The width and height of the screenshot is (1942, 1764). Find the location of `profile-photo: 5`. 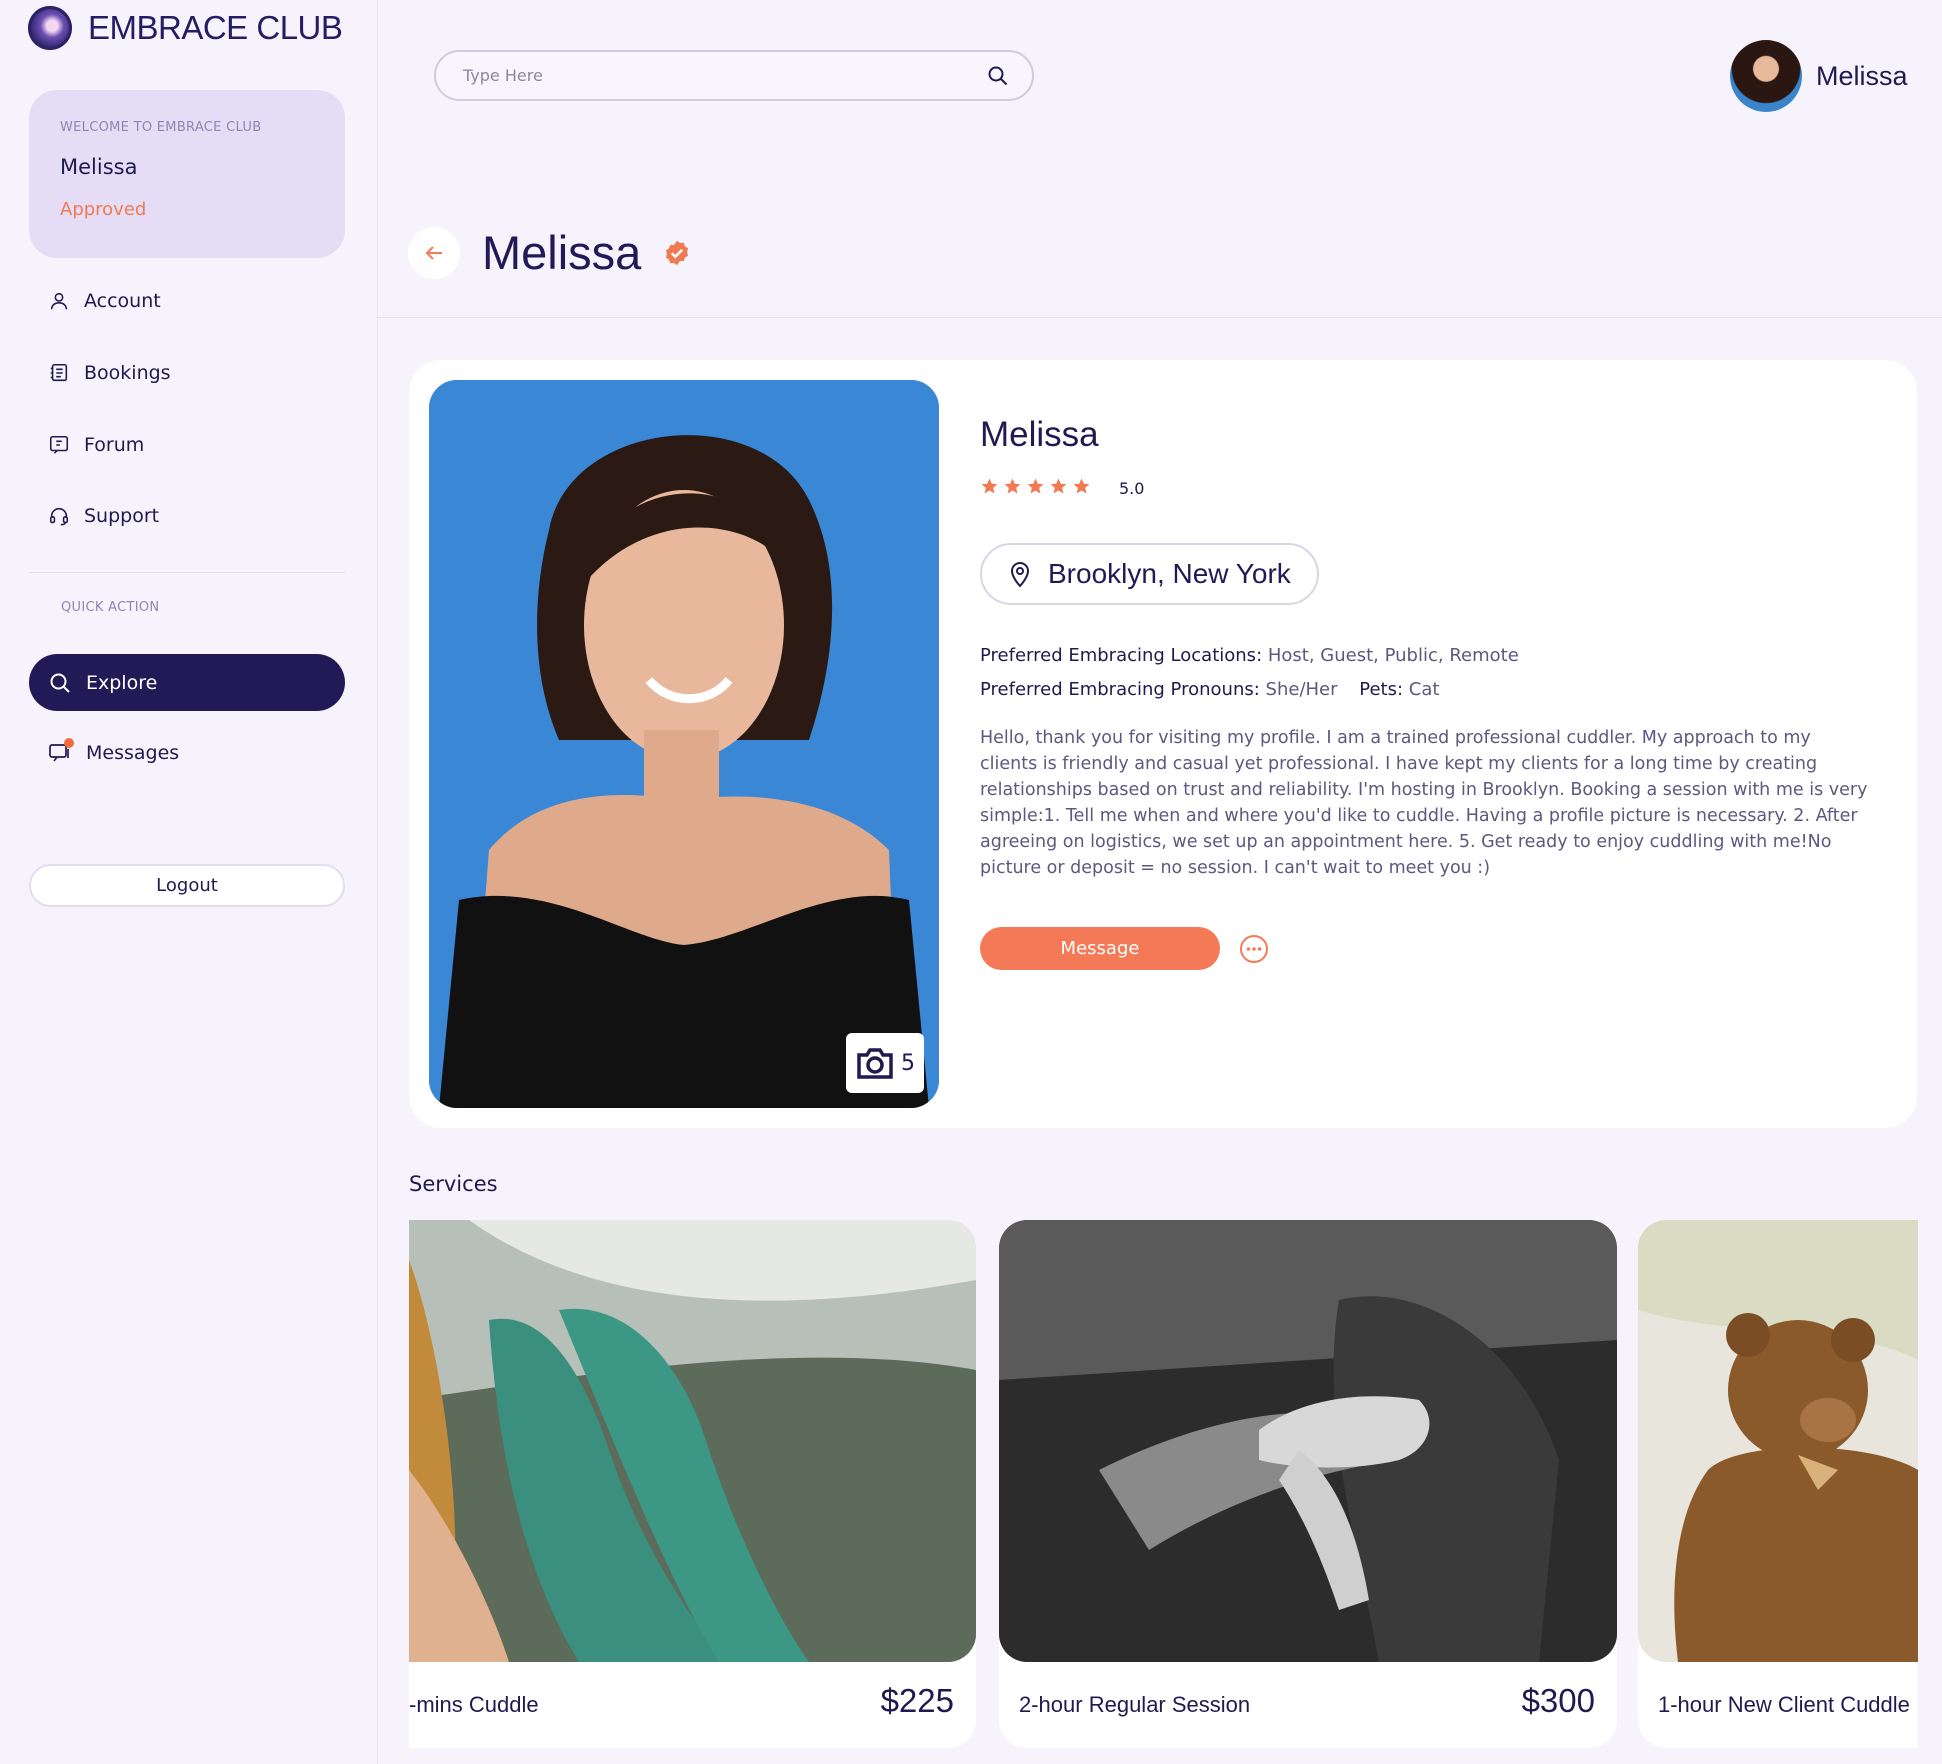

profile-photo: 5 is located at coordinates (684, 744).